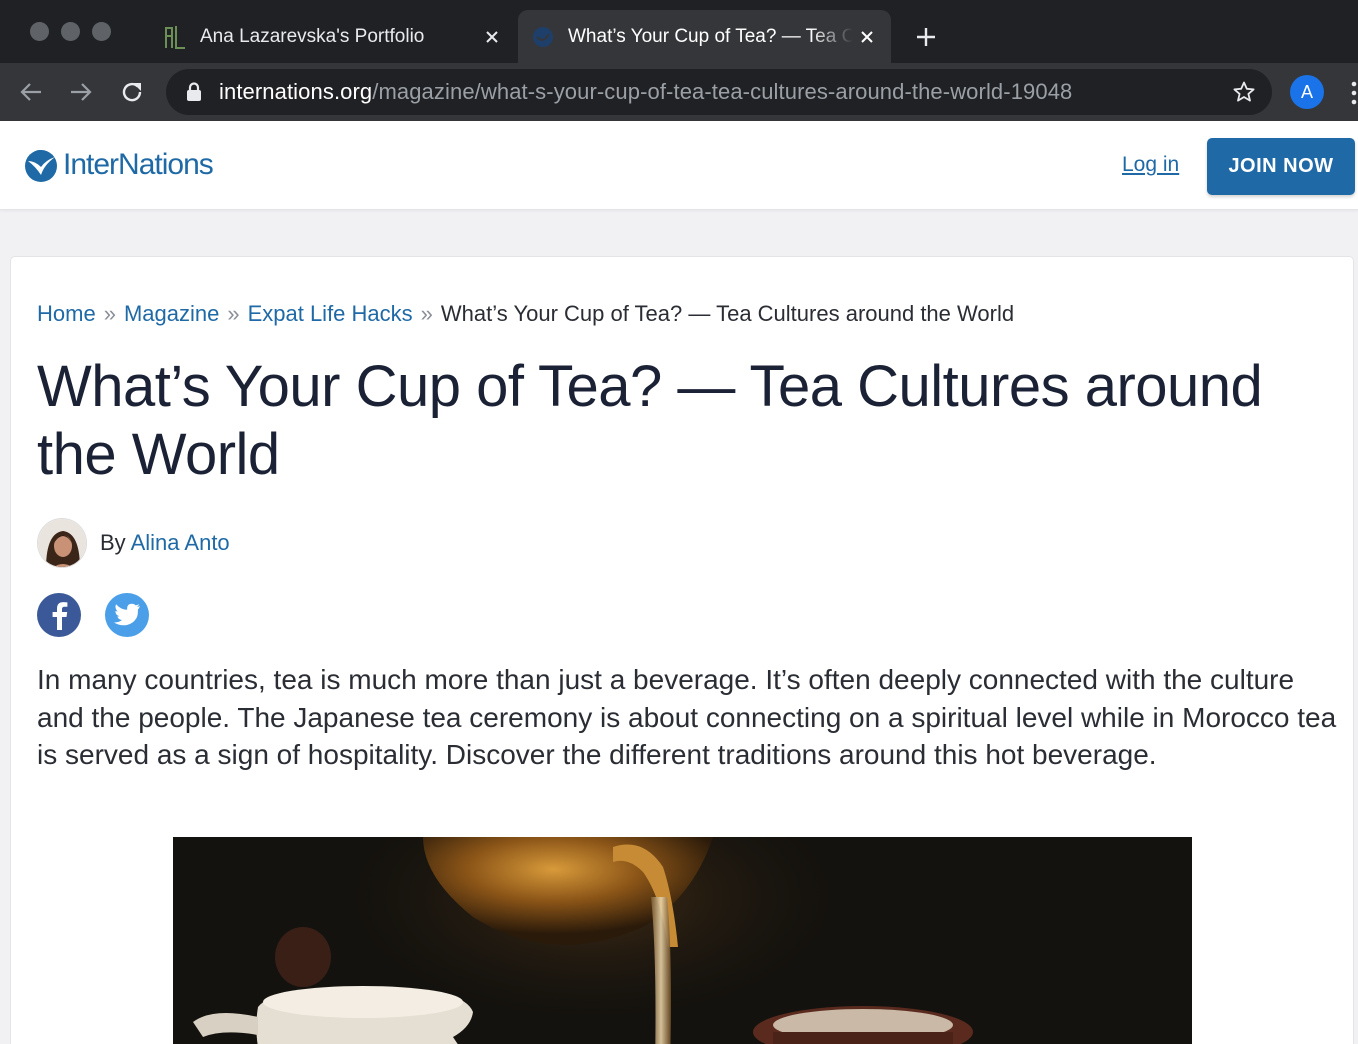 Image resolution: width=1358 pixels, height=1044 pixels. I want to click on bird-logo-icon, so click(41, 166).